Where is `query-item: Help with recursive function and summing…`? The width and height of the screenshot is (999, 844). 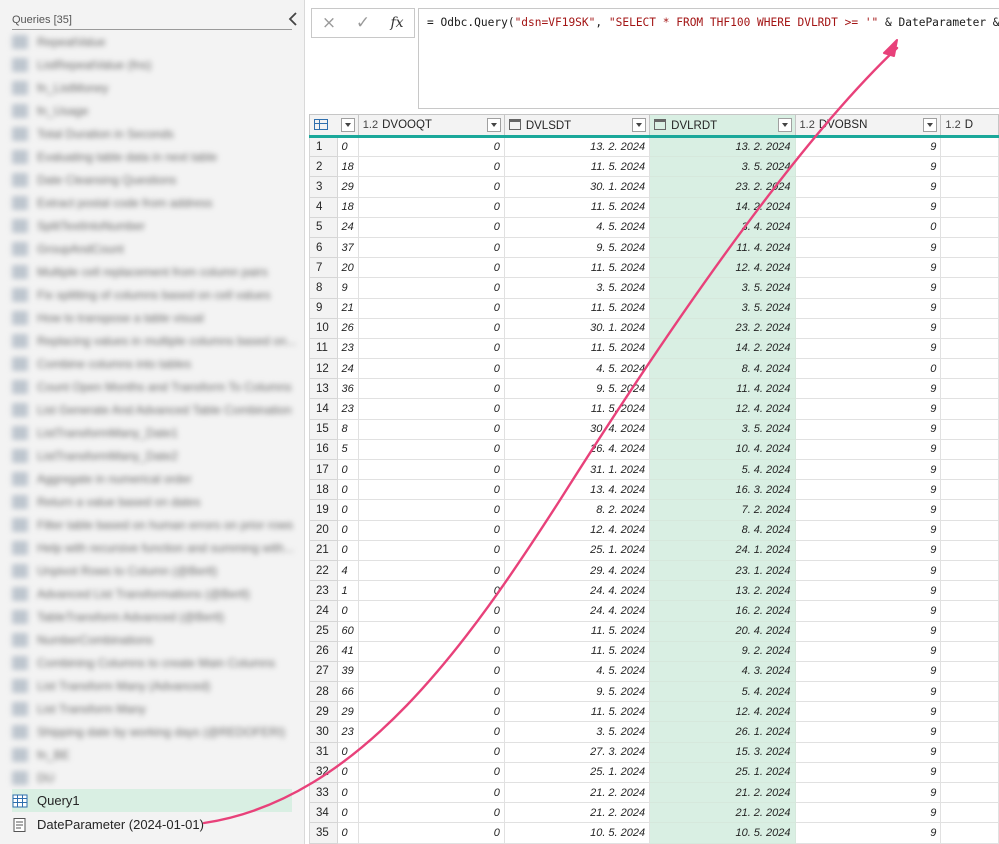 query-item: Help with recursive function and summing… is located at coordinates (153, 547).